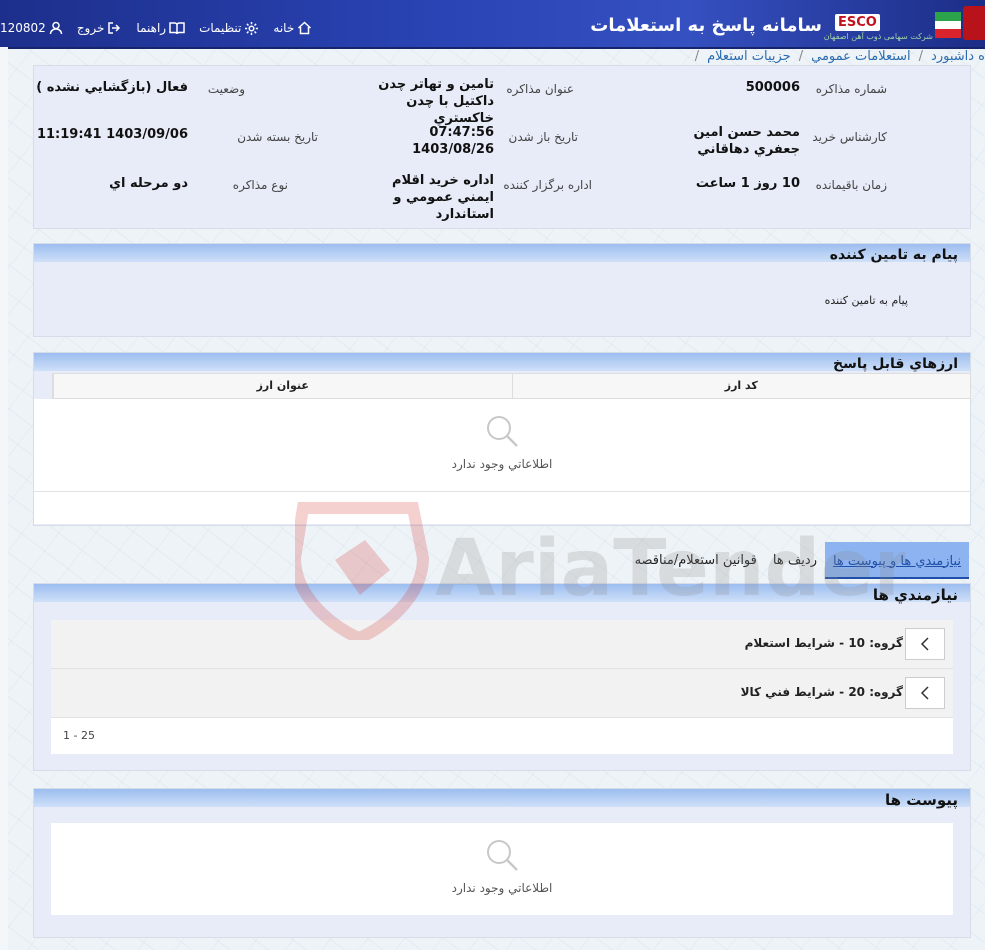  Describe the element at coordinates (772, 87) in the screenshot. I see `negotiation-number: 500006` at that location.